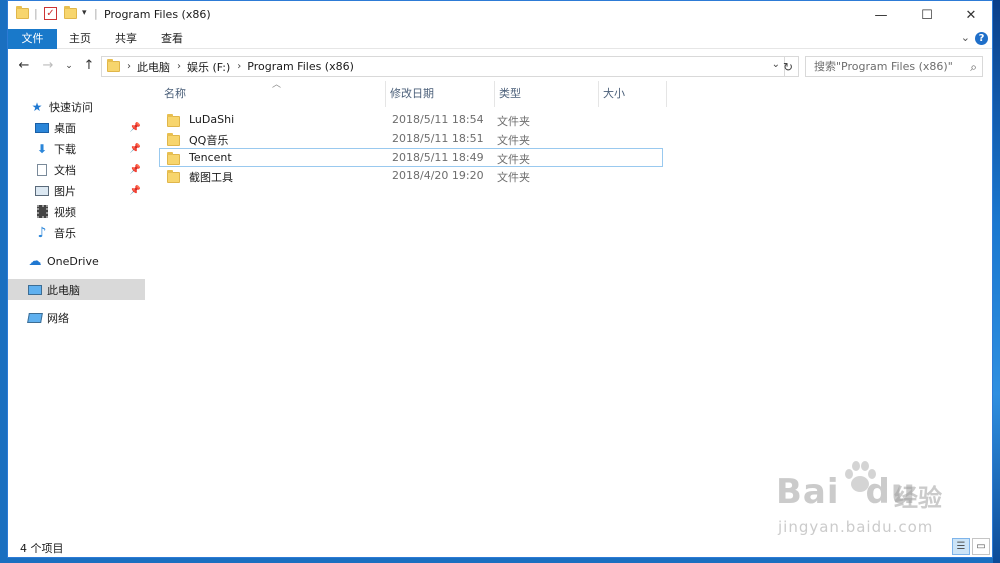 The height and width of the screenshot is (563, 1000). I want to click on sidebar-item-label: 图片, so click(65, 191).